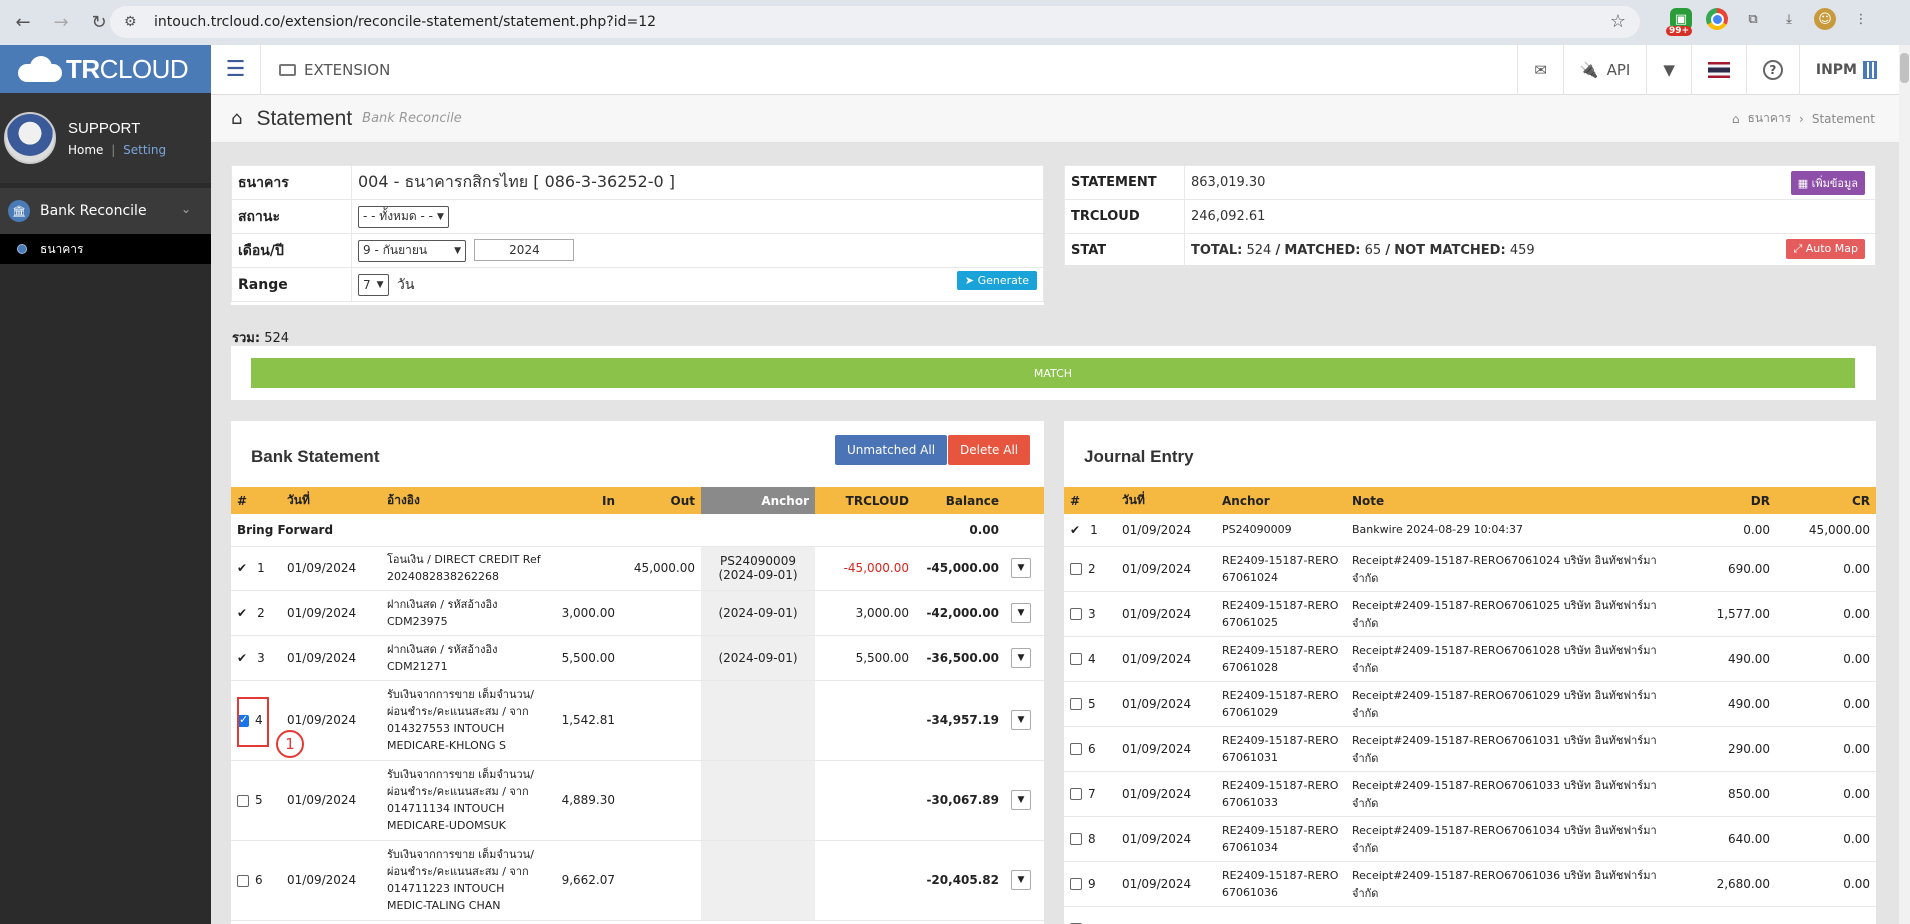 This screenshot has height=924, width=1910. What do you see at coordinates (256, 500) in the screenshot?
I see `col-no: #` at bounding box center [256, 500].